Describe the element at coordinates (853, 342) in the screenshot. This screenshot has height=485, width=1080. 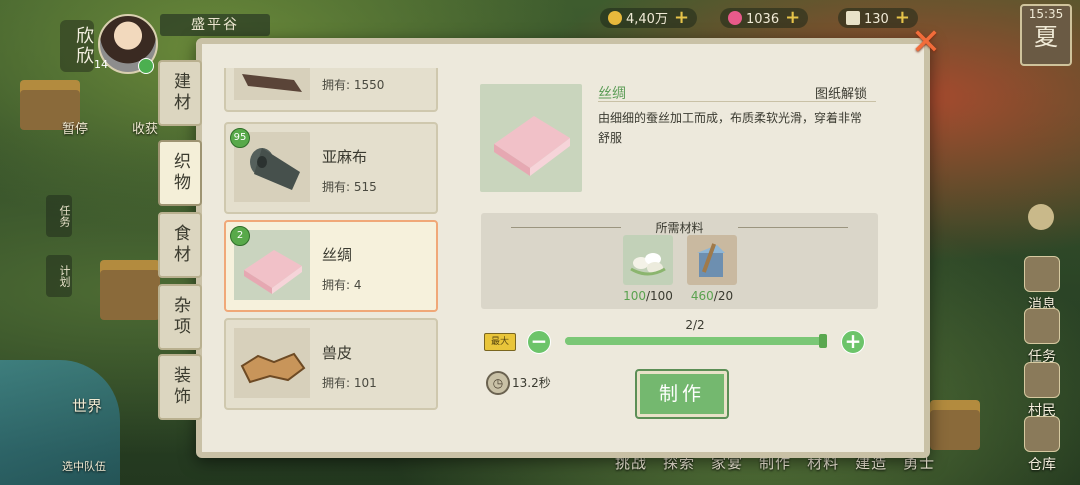
I see `increase-button: +` at that location.